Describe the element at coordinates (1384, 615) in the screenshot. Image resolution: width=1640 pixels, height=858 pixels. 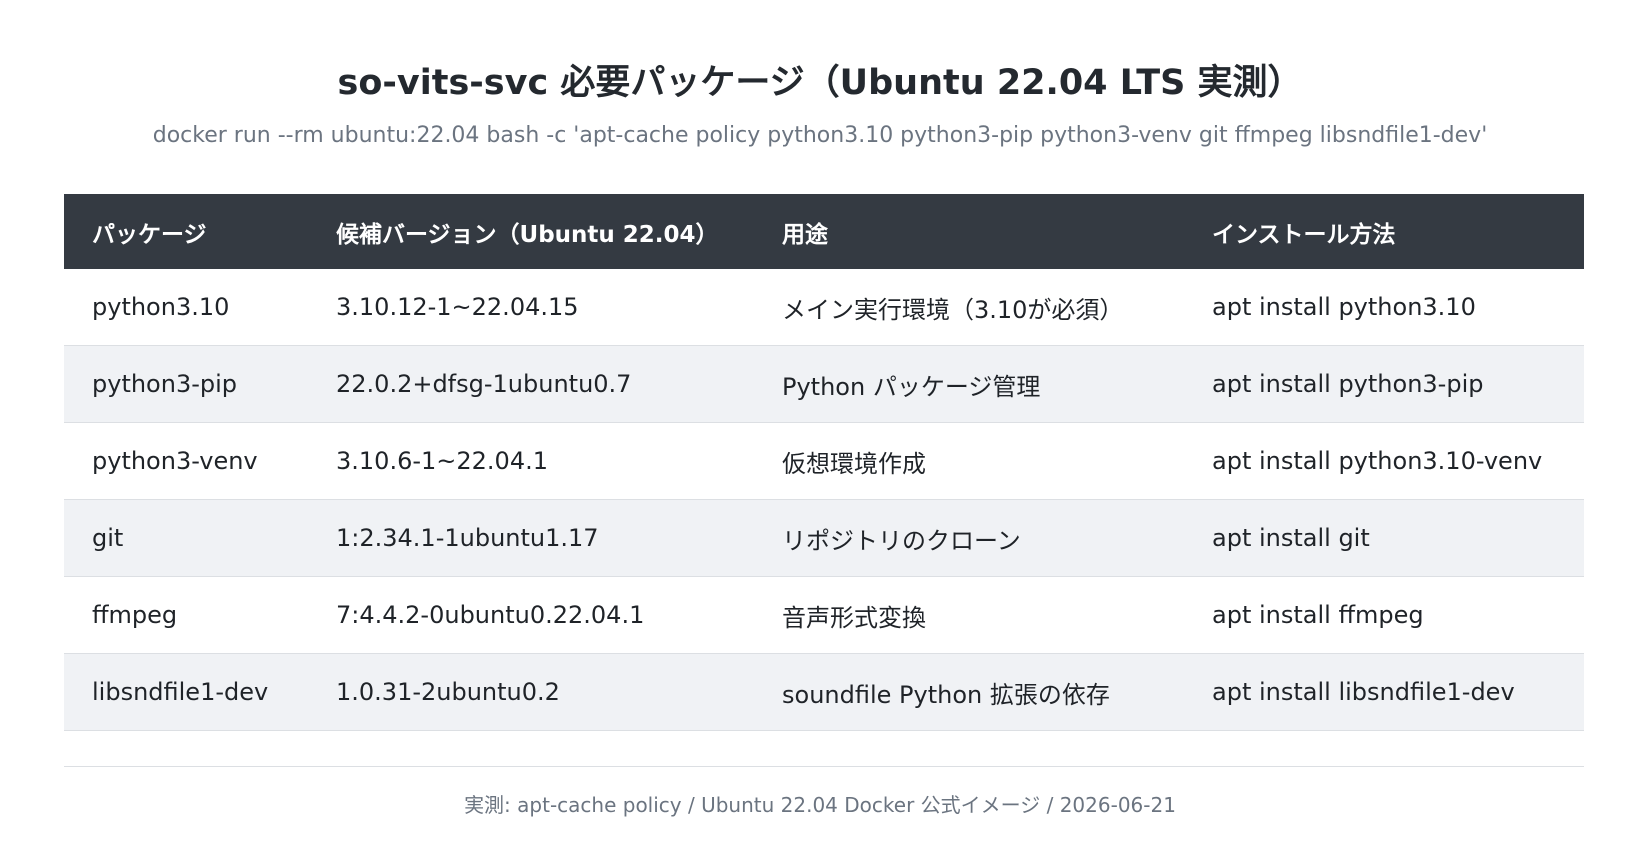
I see `cell-install: apt install ffmpeg` at that location.